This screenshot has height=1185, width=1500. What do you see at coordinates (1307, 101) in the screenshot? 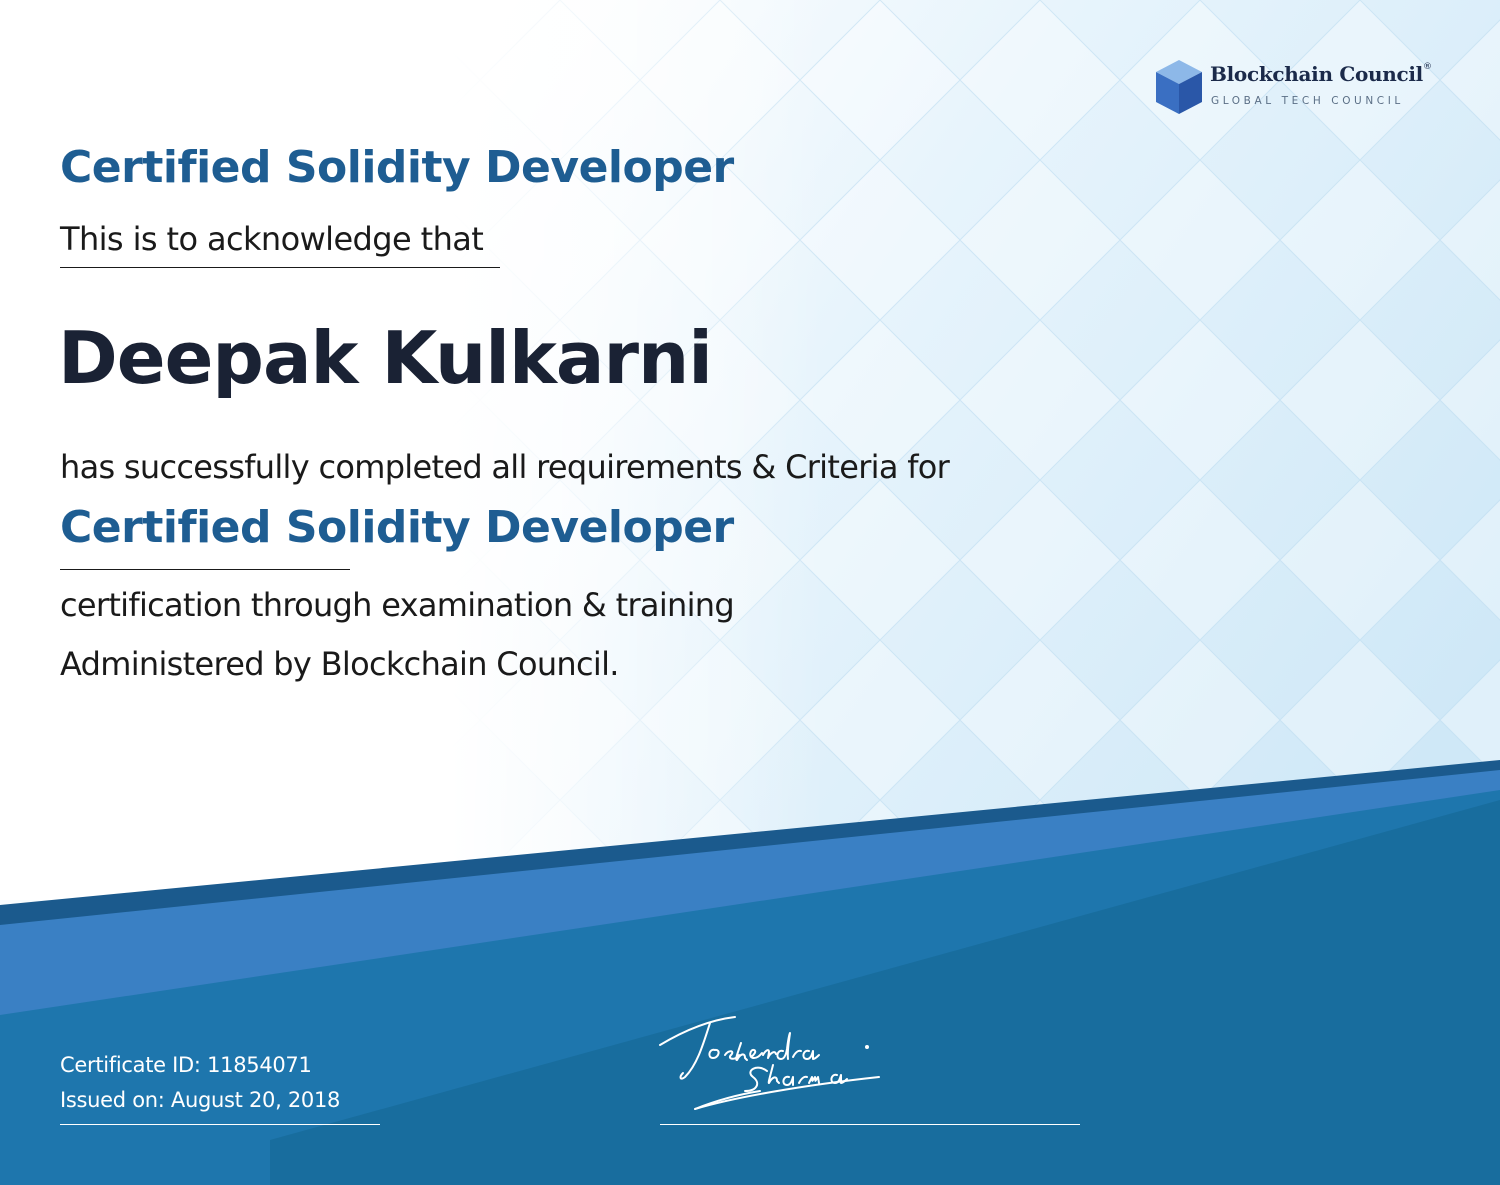
I see `logo-subtitle: GLOBAL TECH COUNCIL` at bounding box center [1307, 101].